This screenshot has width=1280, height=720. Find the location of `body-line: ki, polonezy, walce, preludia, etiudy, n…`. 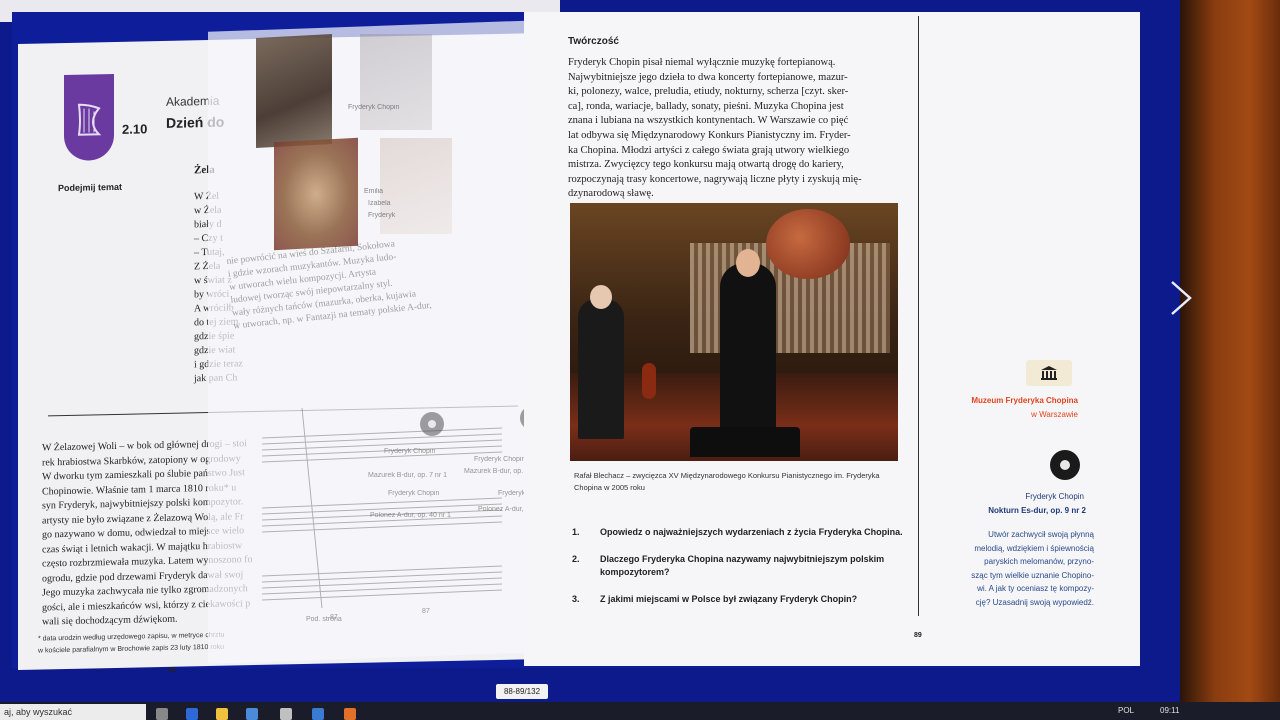

body-line: ki, polonezy, walce, preludia, etiudy, n… is located at coordinates (708, 92).